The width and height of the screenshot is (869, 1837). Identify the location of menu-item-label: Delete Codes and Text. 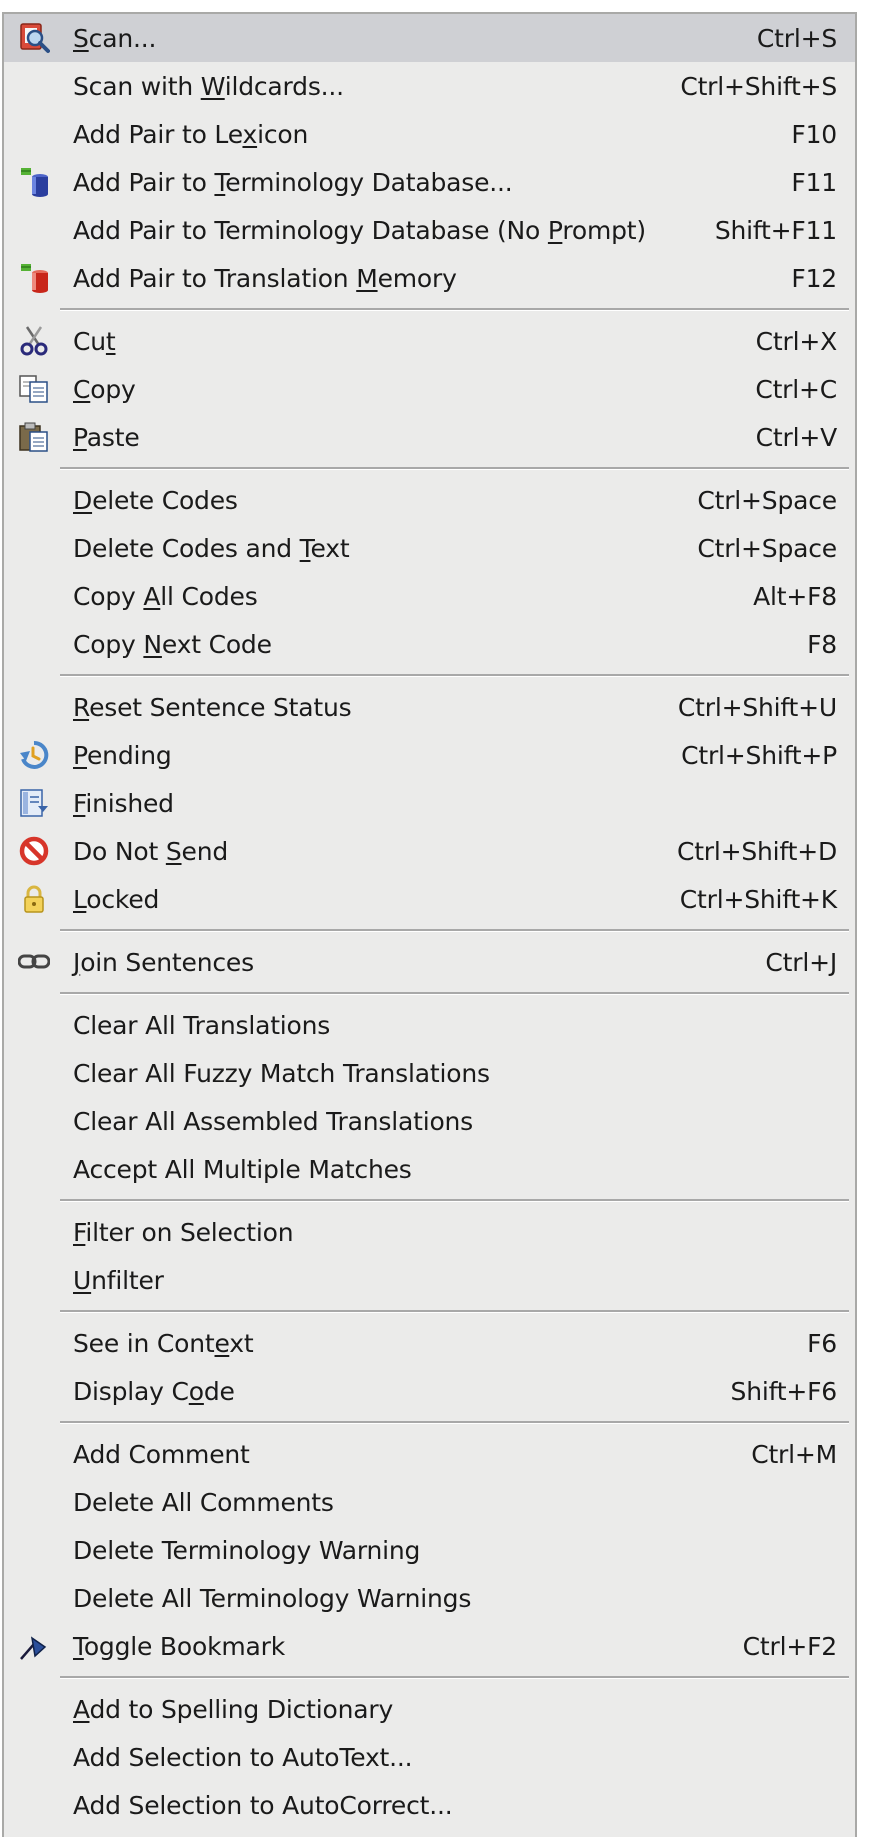
(211, 548).